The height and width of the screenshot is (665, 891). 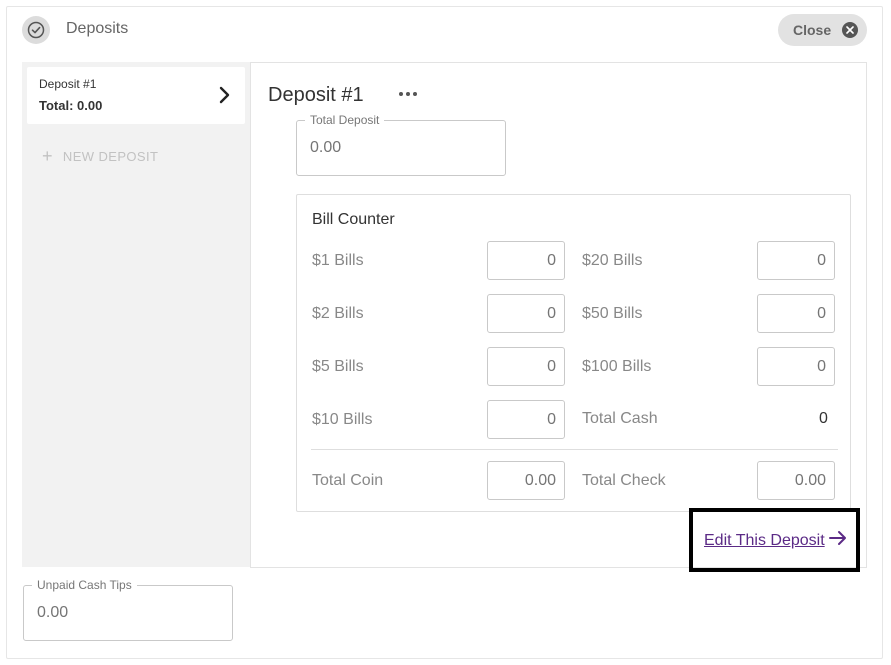 What do you see at coordinates (408, 94) in the screenshot?
I see `more-horizontal-icon` at bounding box center [408, 94].